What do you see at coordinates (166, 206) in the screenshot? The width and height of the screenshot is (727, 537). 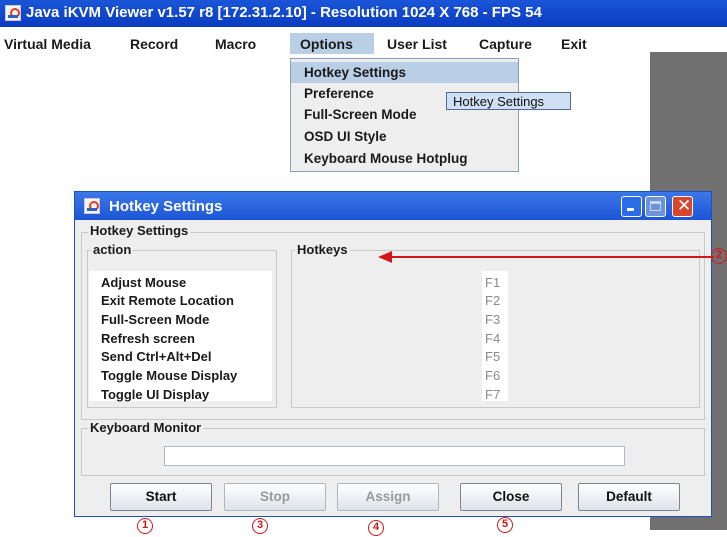 I see `dialog-title: Hotkey Settings` at bounding box center [166, 206].